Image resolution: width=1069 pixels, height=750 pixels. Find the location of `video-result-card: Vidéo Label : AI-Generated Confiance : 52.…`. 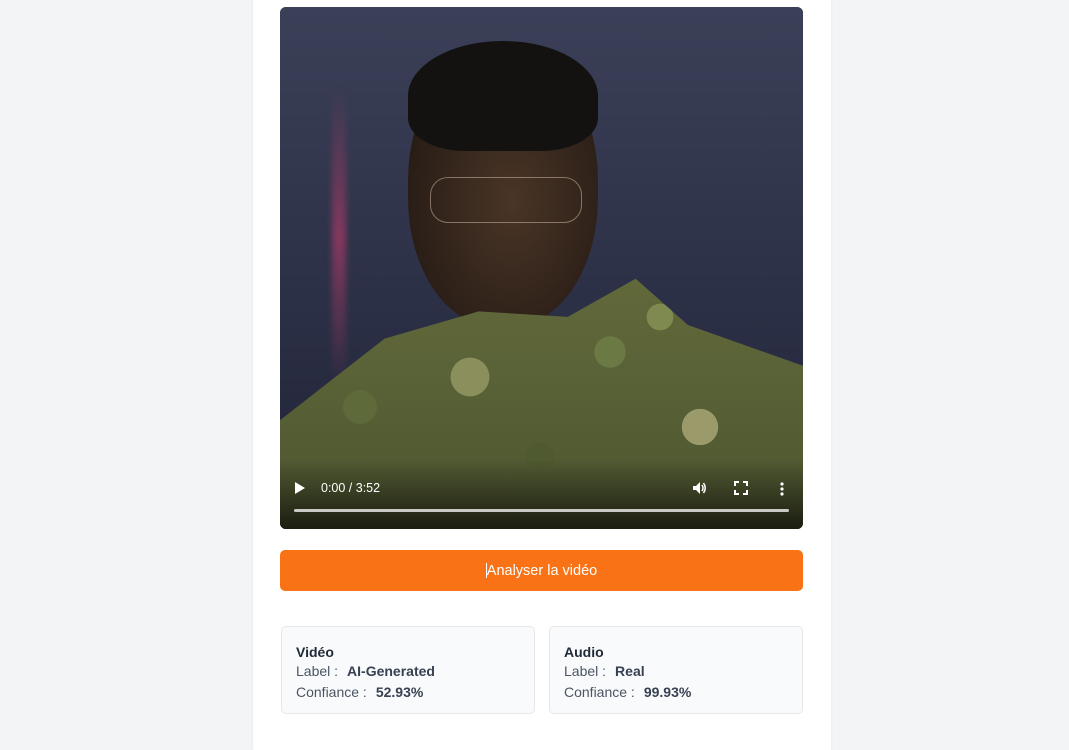

video-result-card: Vidéo Label : AI-Generated Confiance : 52.… is located at coordinates (408, 670).